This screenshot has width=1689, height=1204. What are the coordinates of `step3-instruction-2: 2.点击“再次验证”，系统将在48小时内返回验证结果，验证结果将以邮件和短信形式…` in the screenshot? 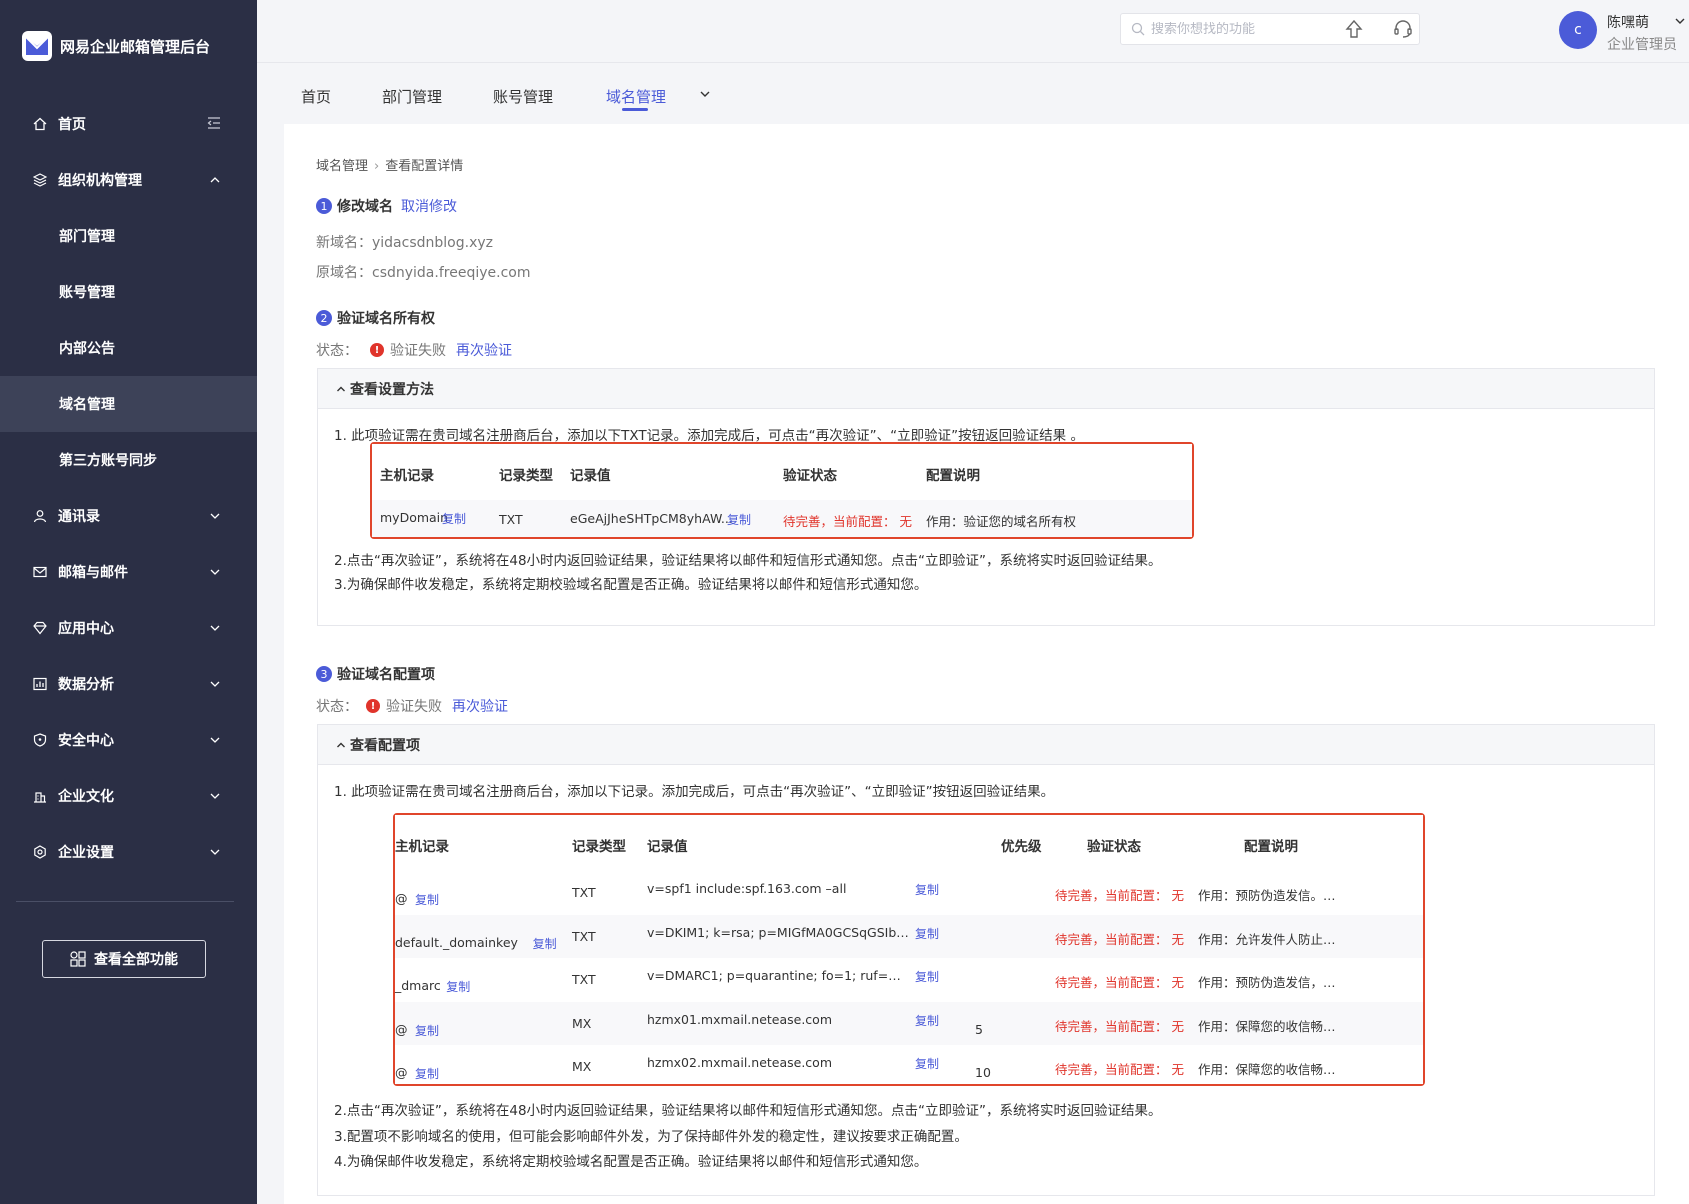 It's located at (748, 1111).